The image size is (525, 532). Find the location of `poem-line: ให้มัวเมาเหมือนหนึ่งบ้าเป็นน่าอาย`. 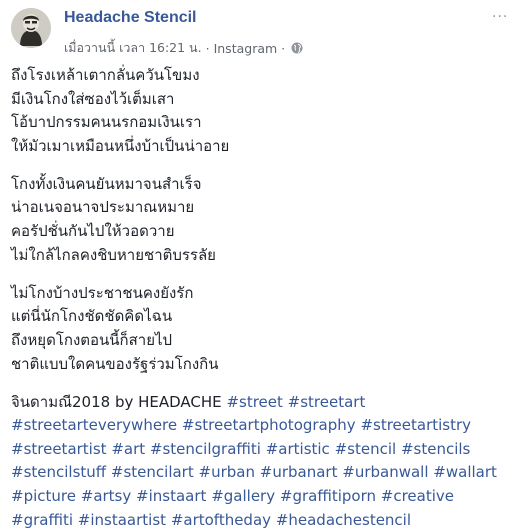

poem-line: ให้มัวเมาเหมือนหนึ่งบ้าเป็นน่าอาย is located at coordinates (120, 145).